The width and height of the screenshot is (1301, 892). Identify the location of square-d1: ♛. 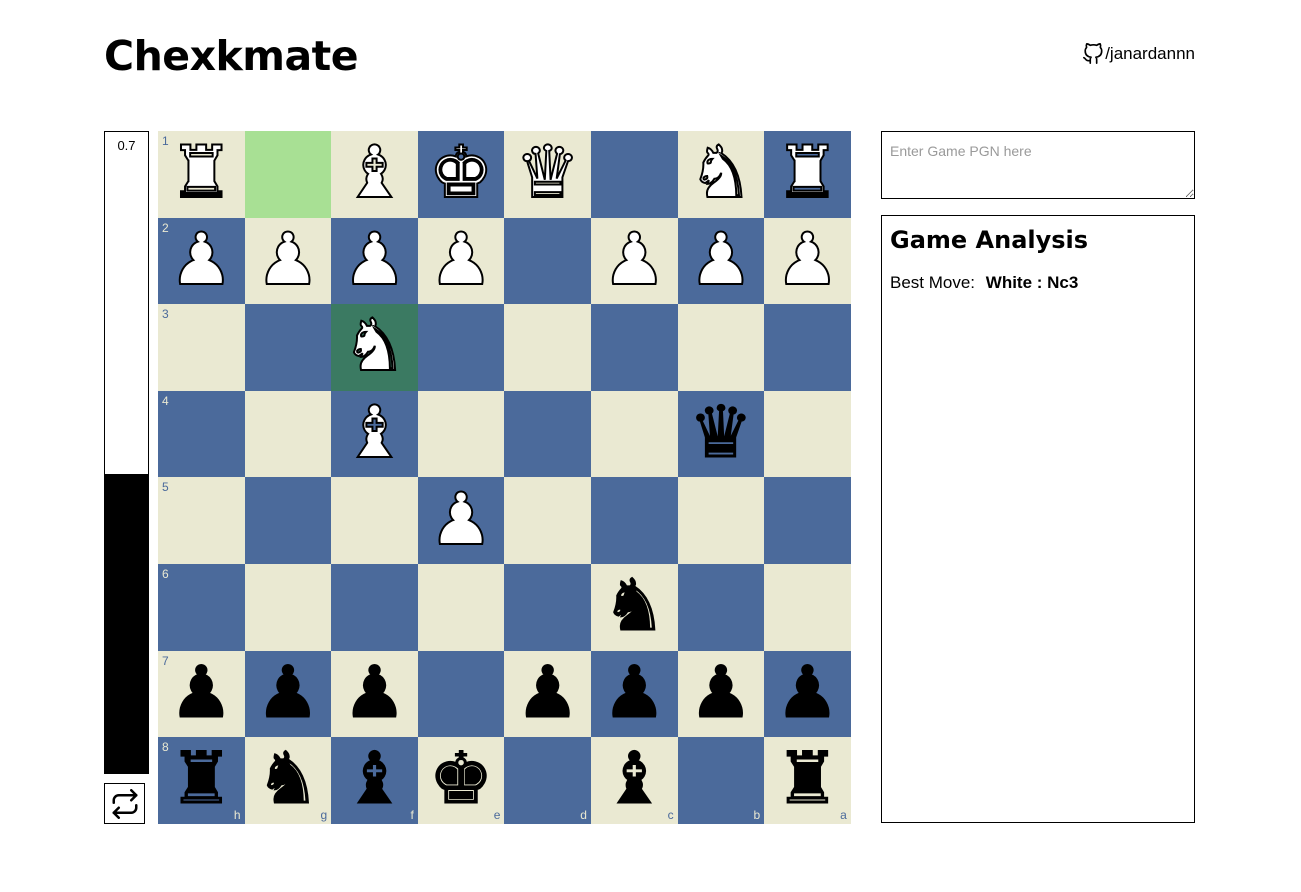
(547, 174).